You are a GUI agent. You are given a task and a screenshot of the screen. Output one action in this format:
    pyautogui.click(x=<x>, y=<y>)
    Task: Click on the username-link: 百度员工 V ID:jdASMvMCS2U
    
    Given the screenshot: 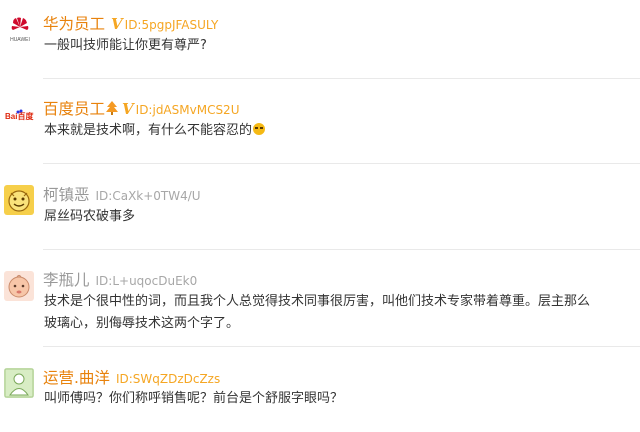 What is the action you would take?
    pyautogui.click(x=141, y=108)
    